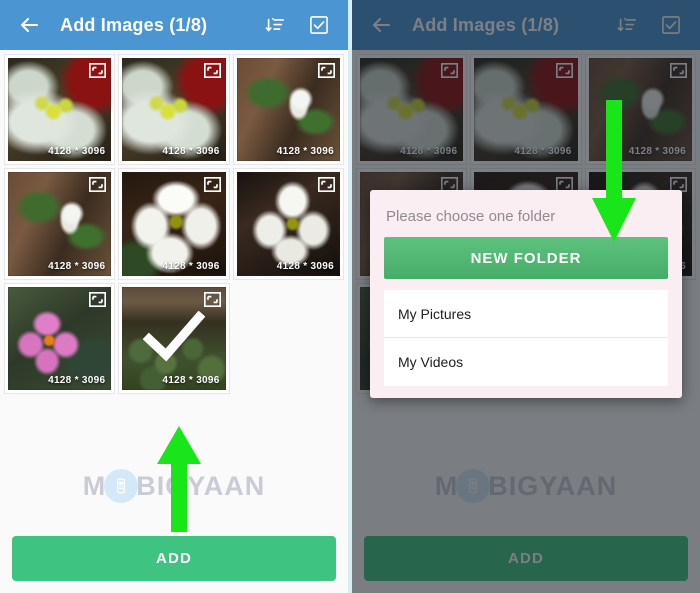  What do you see at coordinates (29, 25) in the screenshot?
I see `back-arrow-icon` at bounding box center [29, 25].